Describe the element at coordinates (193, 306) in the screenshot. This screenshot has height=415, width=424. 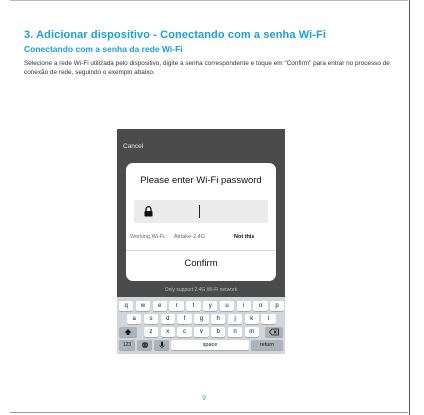
I see `key-t: t` at that location.